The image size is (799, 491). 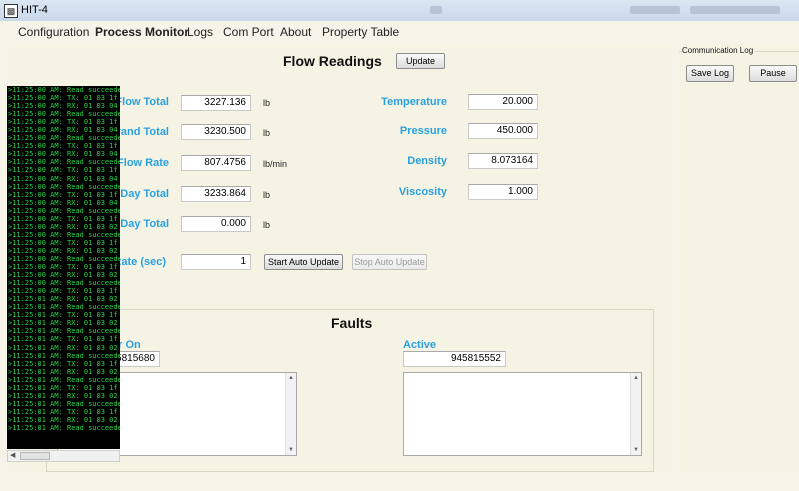 I want to click on log-line: >11:25:00 AM: TX: 01 03 1f 5a 00, so click(x=64, y=242).